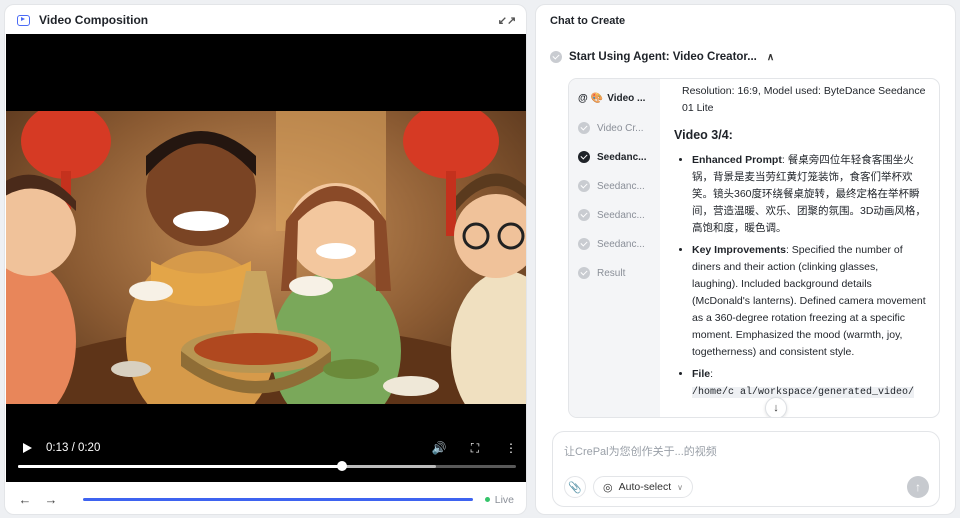 The height and width of the screenshot is (518, 960). What do you see at coordinates (341, 466) in the screenshot?
I see `video-progress-thumb` at bounding box center [341, 466].